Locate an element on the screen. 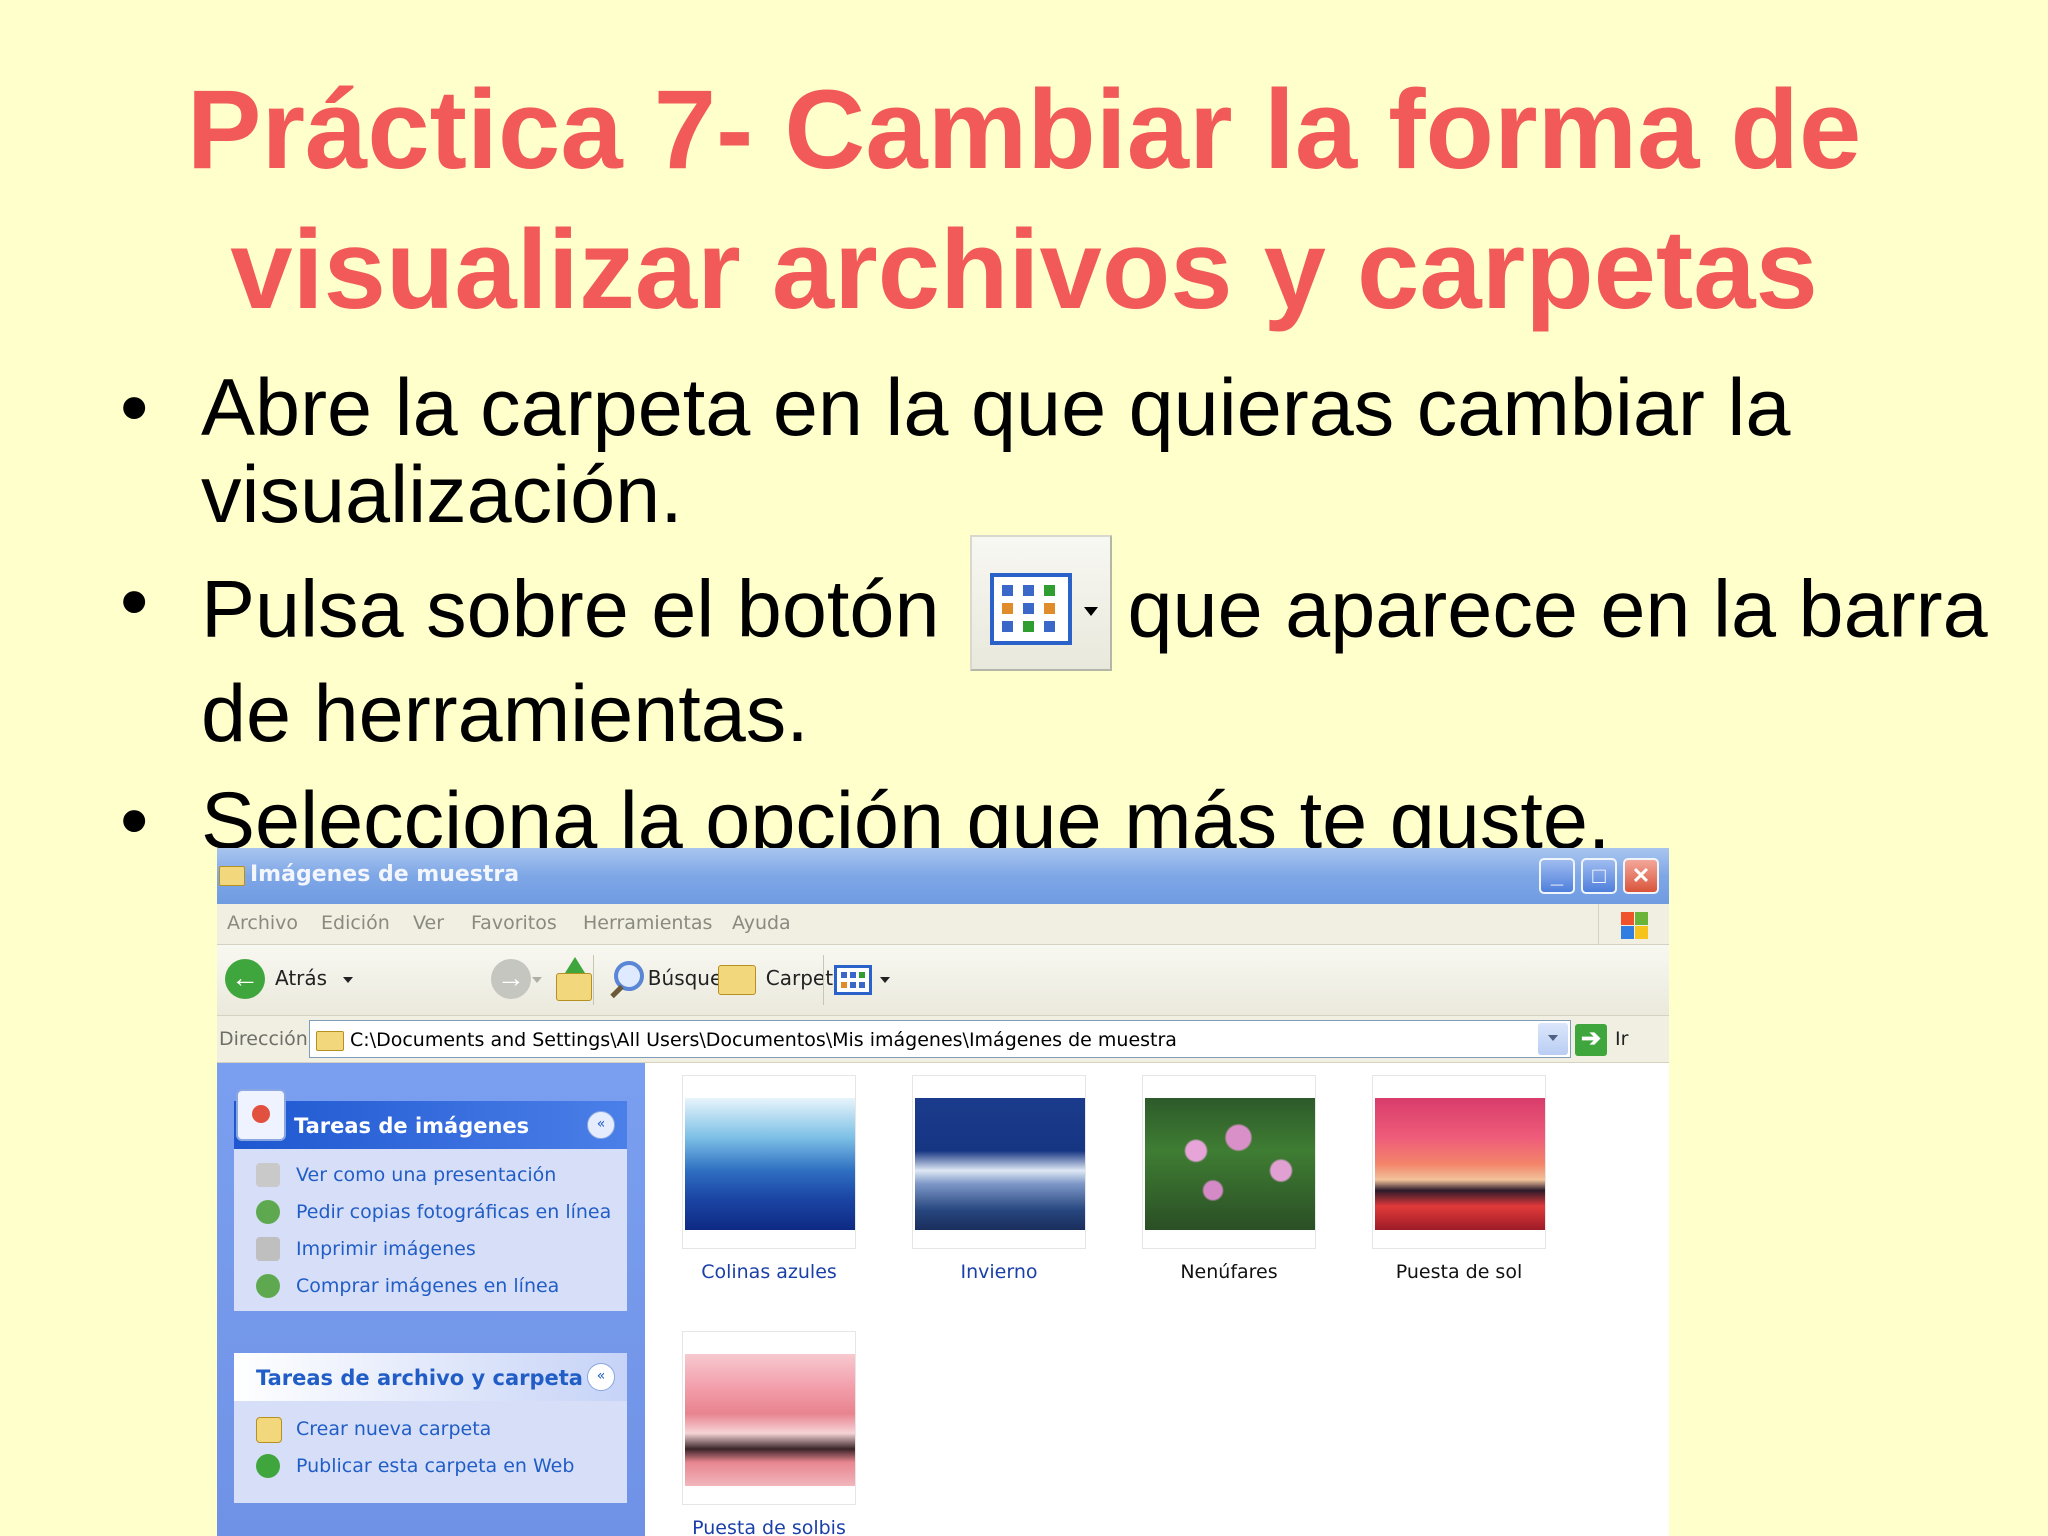 The height and width of the screenshot is (1536, 2048). thumbnail-water-lilies is located at coordinates (1230, 1164).